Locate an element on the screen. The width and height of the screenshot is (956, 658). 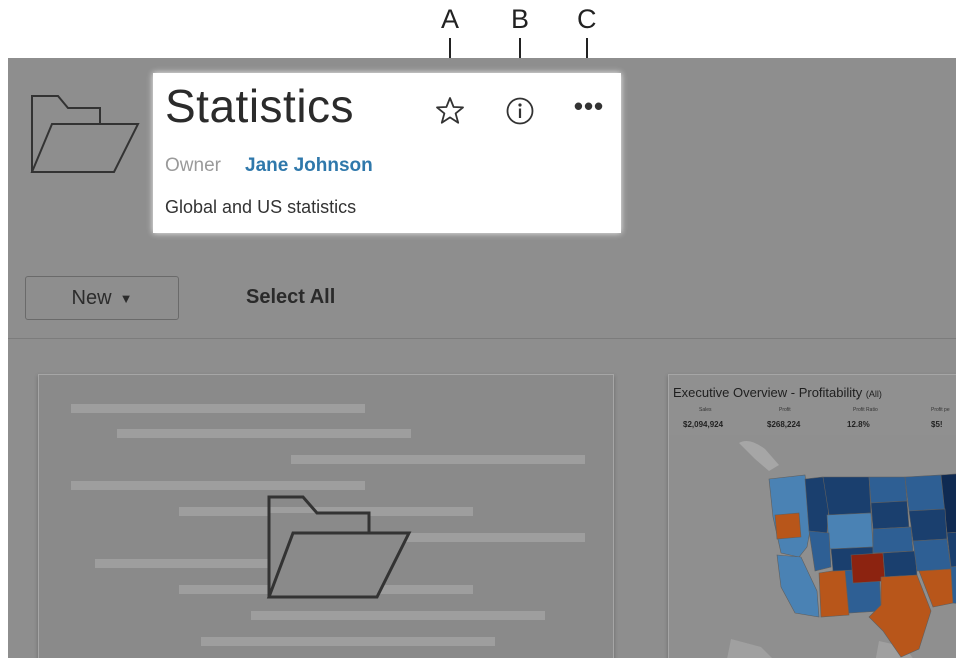
project-description: Global and US statistics is located at coordinates (261, 207).